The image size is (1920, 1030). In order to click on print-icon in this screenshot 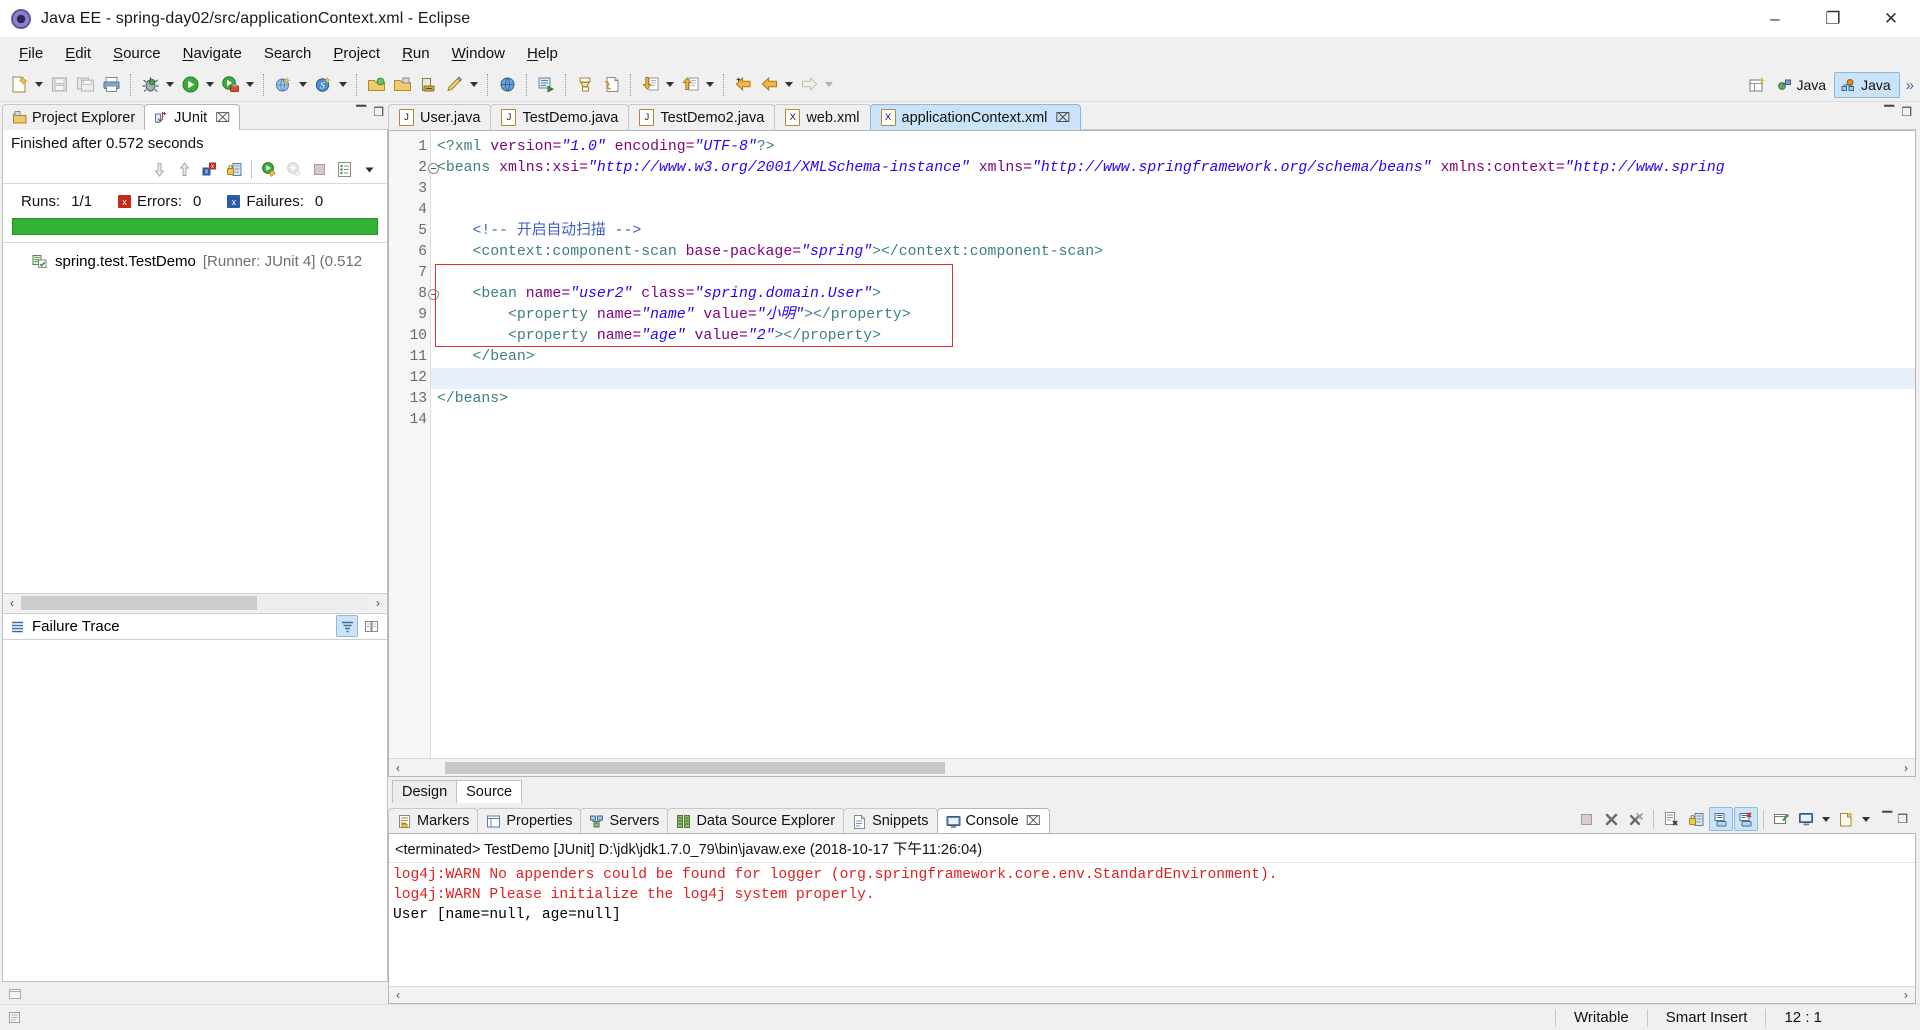, I will do `click(111, 85)`.